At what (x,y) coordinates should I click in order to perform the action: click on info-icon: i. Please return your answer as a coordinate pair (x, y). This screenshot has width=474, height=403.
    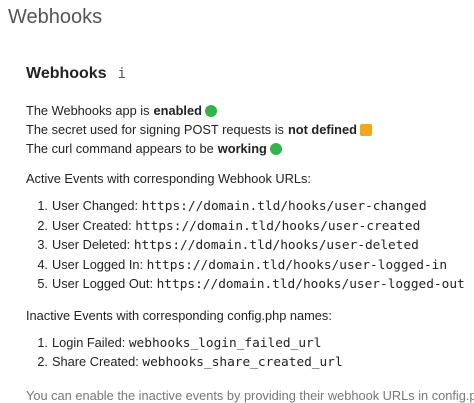
    Looking at the image, I should click on (122, 74).